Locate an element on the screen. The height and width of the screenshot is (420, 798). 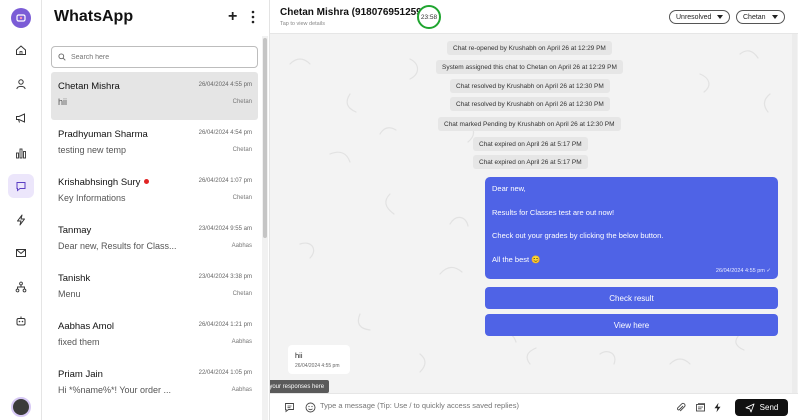
chat-list-scrollbar is located at coordinates (265, 228).